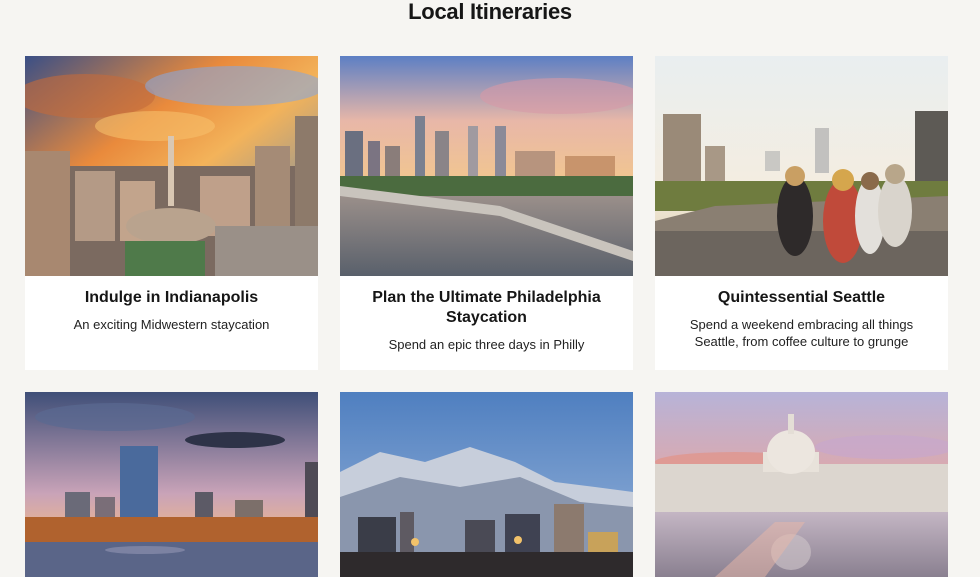  Describe the element at coordinates (486, 344) in the screenshot. I see `card-description: Spend an epic three days in Philly` at that location.